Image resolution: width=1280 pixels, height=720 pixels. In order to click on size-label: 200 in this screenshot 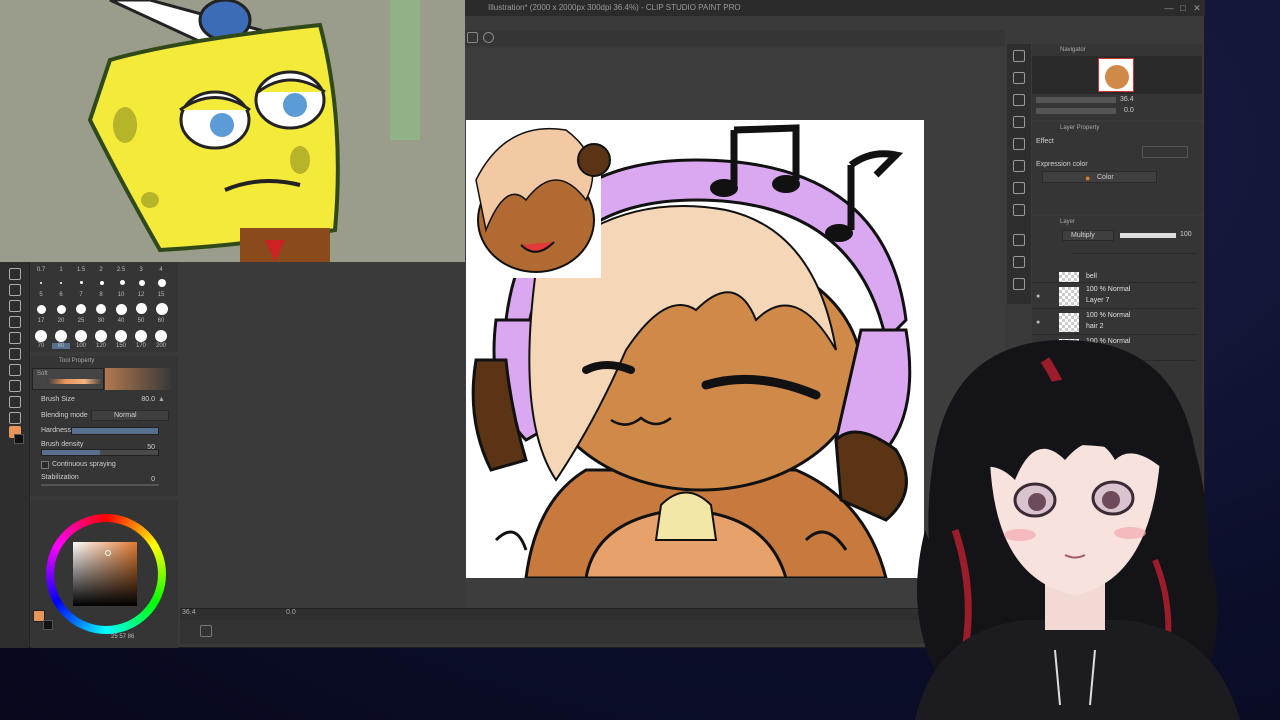, I will do `click(161, 346)`.